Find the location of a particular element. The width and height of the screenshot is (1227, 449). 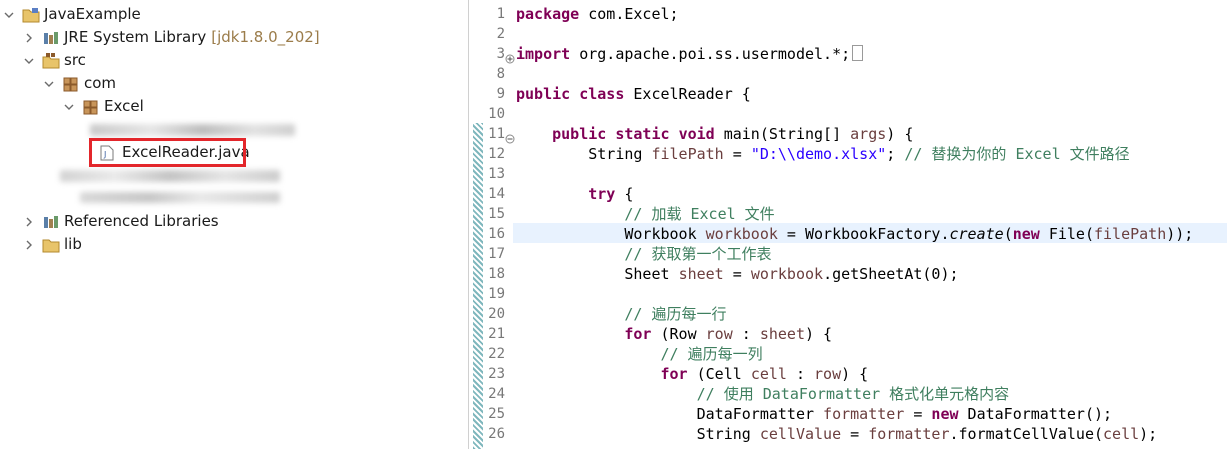

code-line: for (Cell cell : row) { is located at coordinates (692, 374).